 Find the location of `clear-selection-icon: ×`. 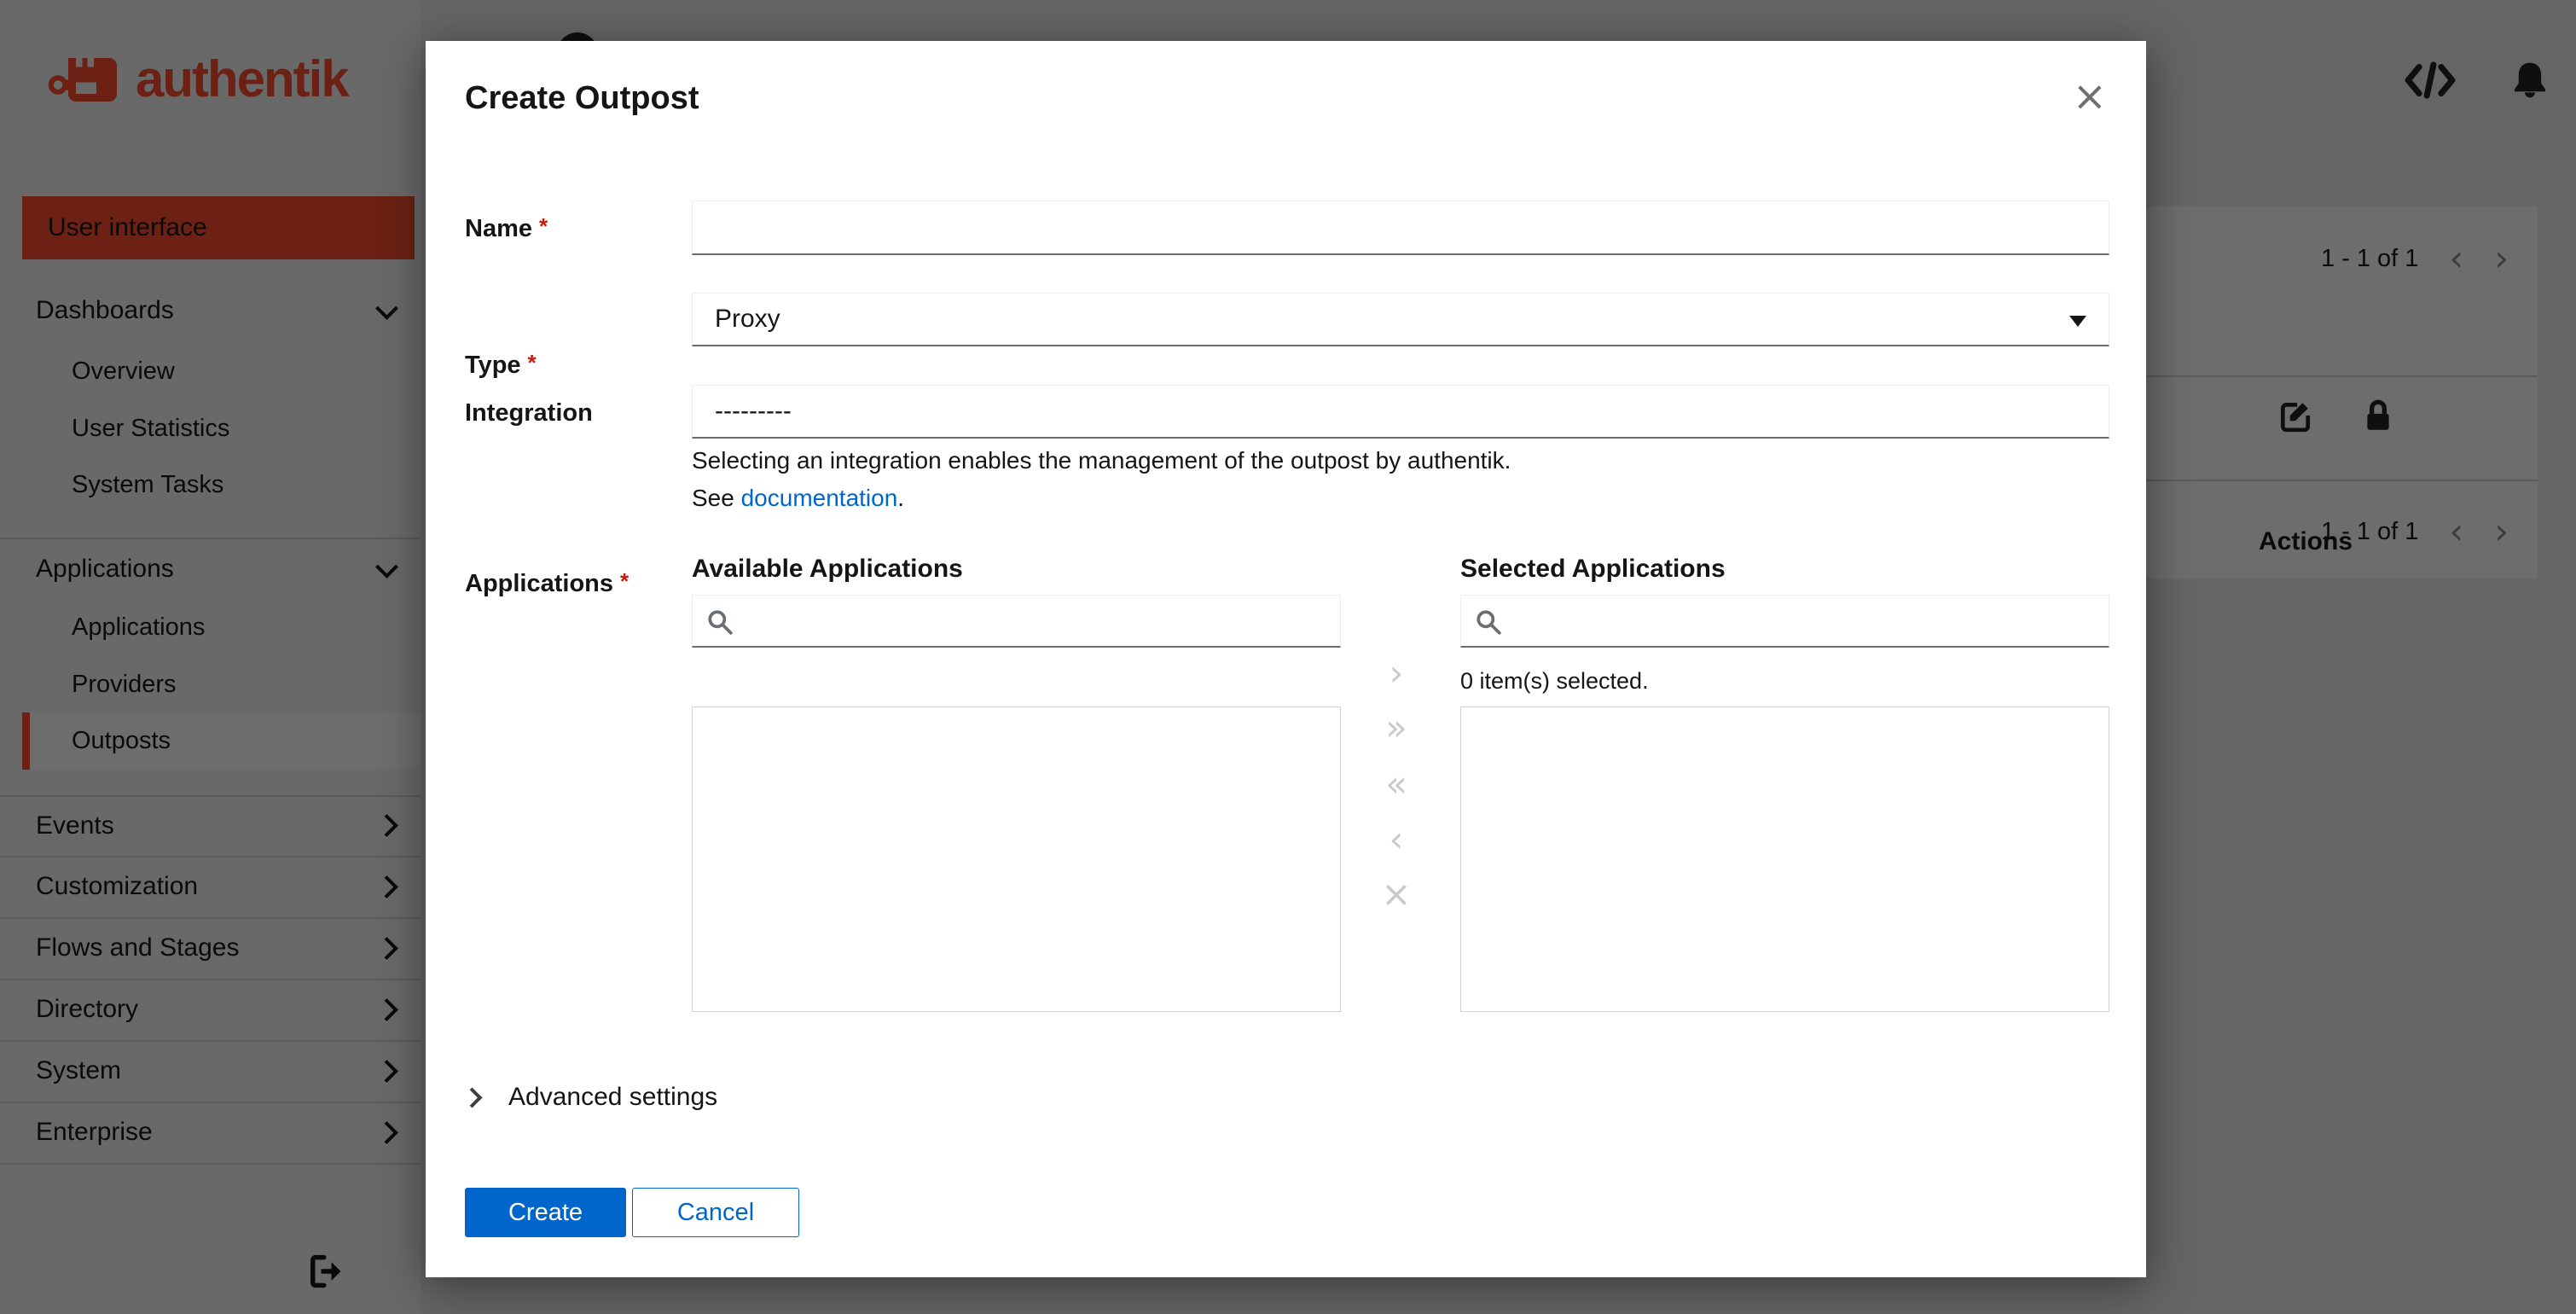

clear-selection-icon: × is located at coordinates (1396, 894).